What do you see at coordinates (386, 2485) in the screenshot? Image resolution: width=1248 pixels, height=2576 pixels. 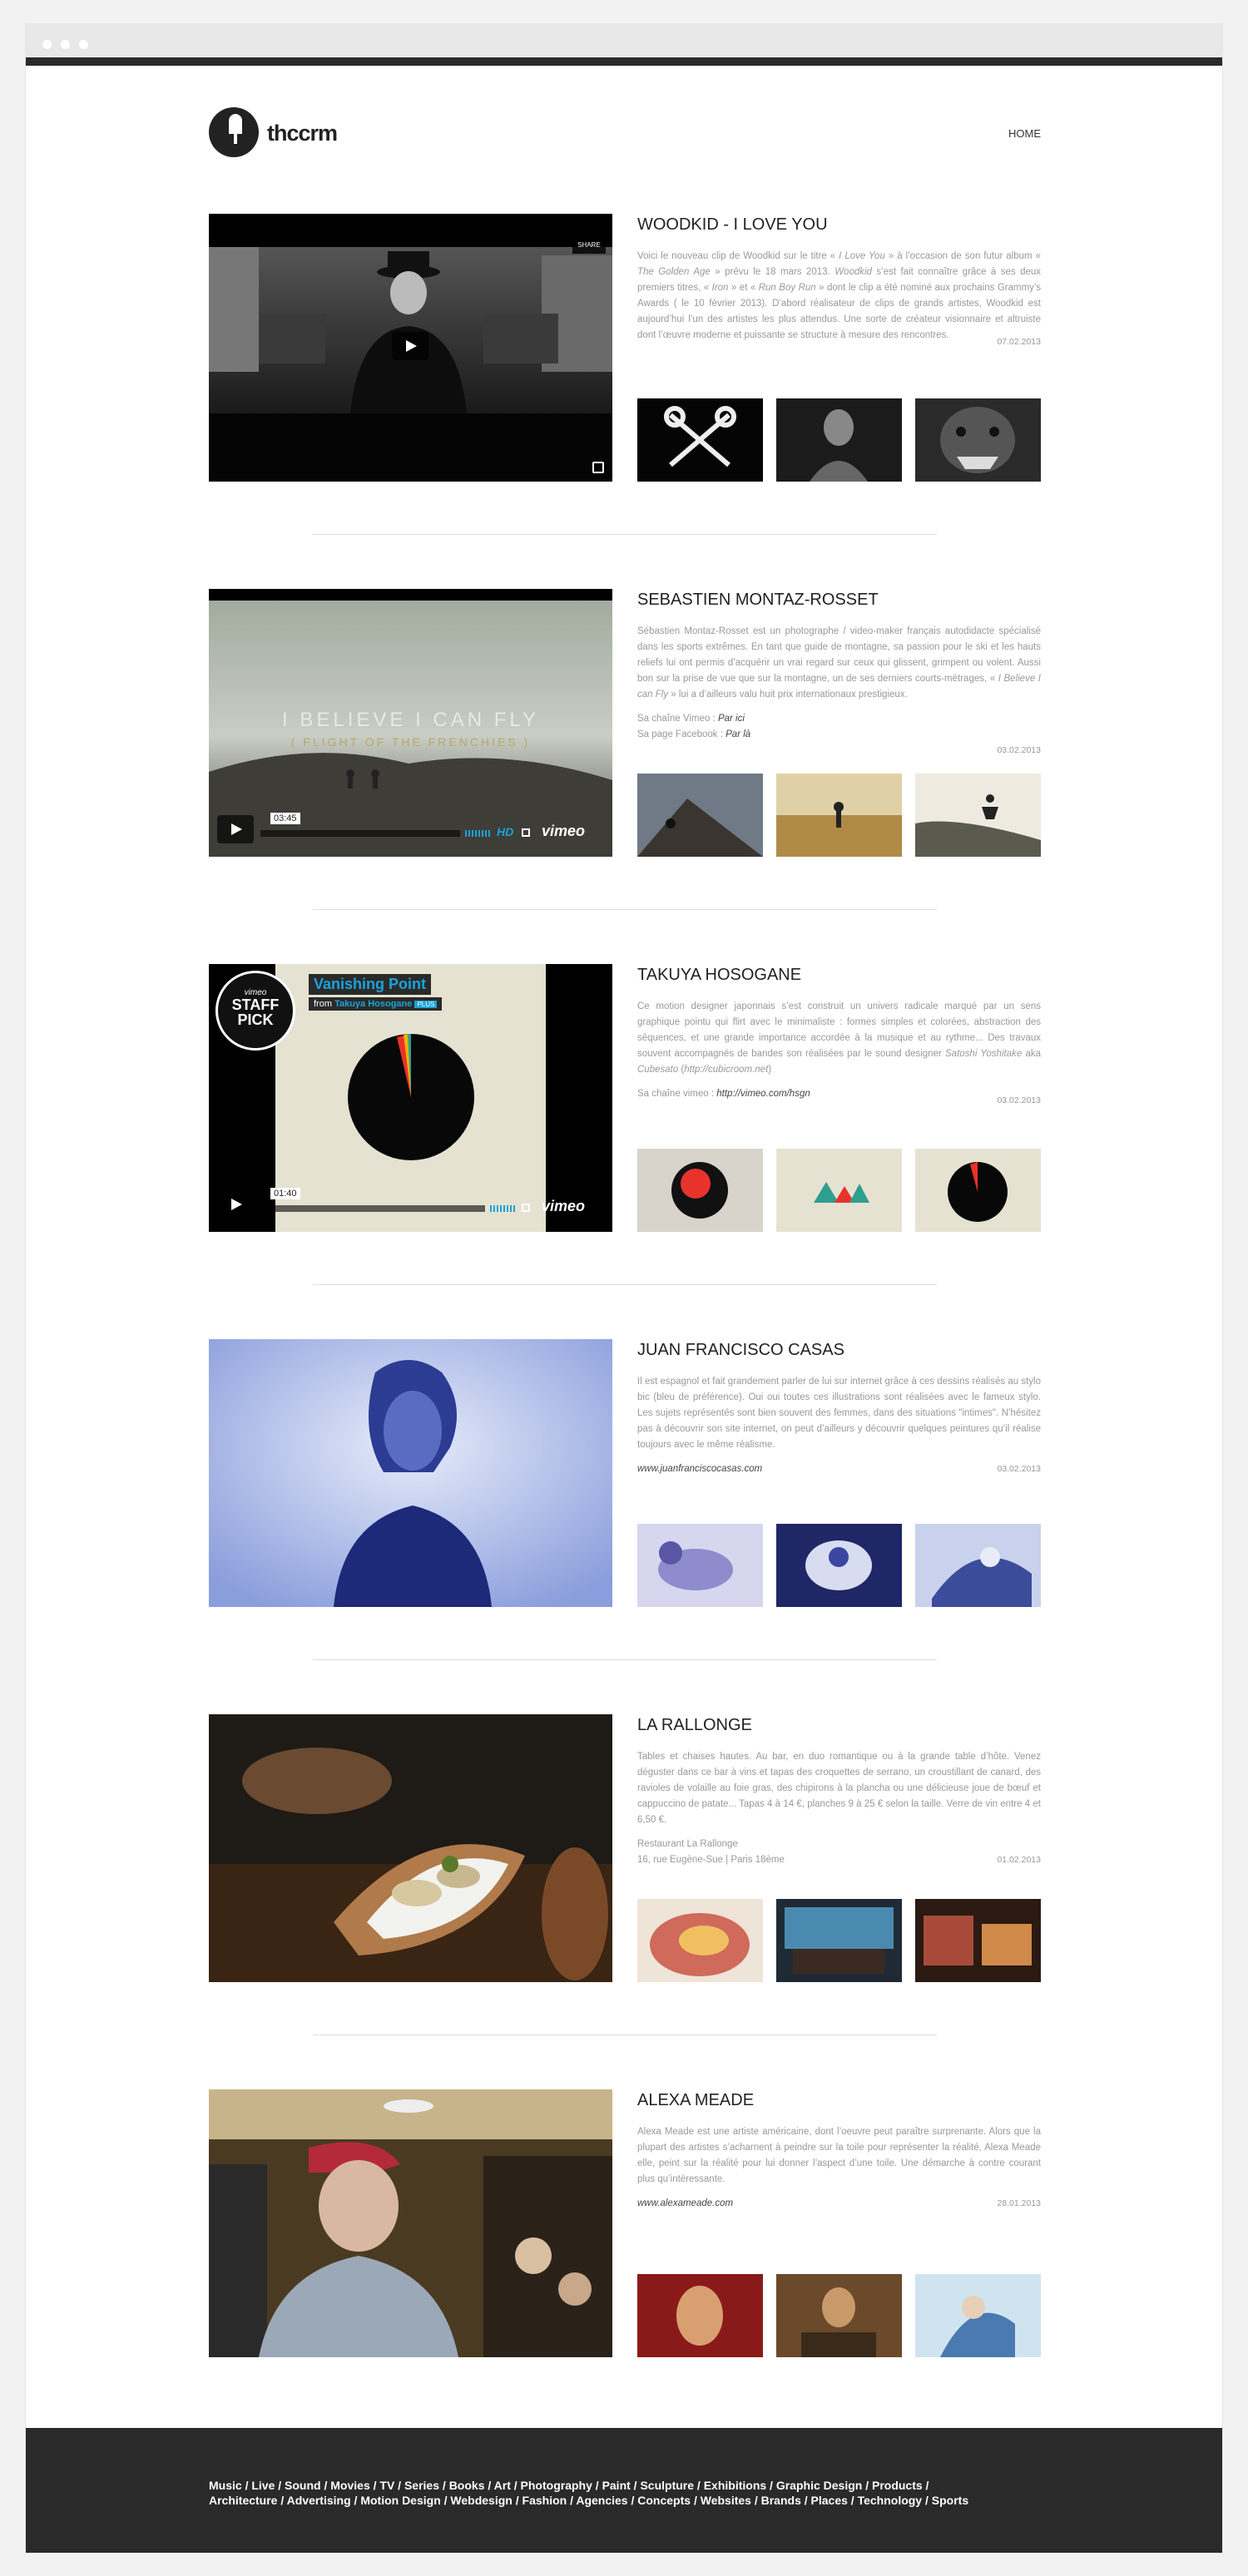 I see `footer-link-tv: TV` at bounding box center [386, 2485].